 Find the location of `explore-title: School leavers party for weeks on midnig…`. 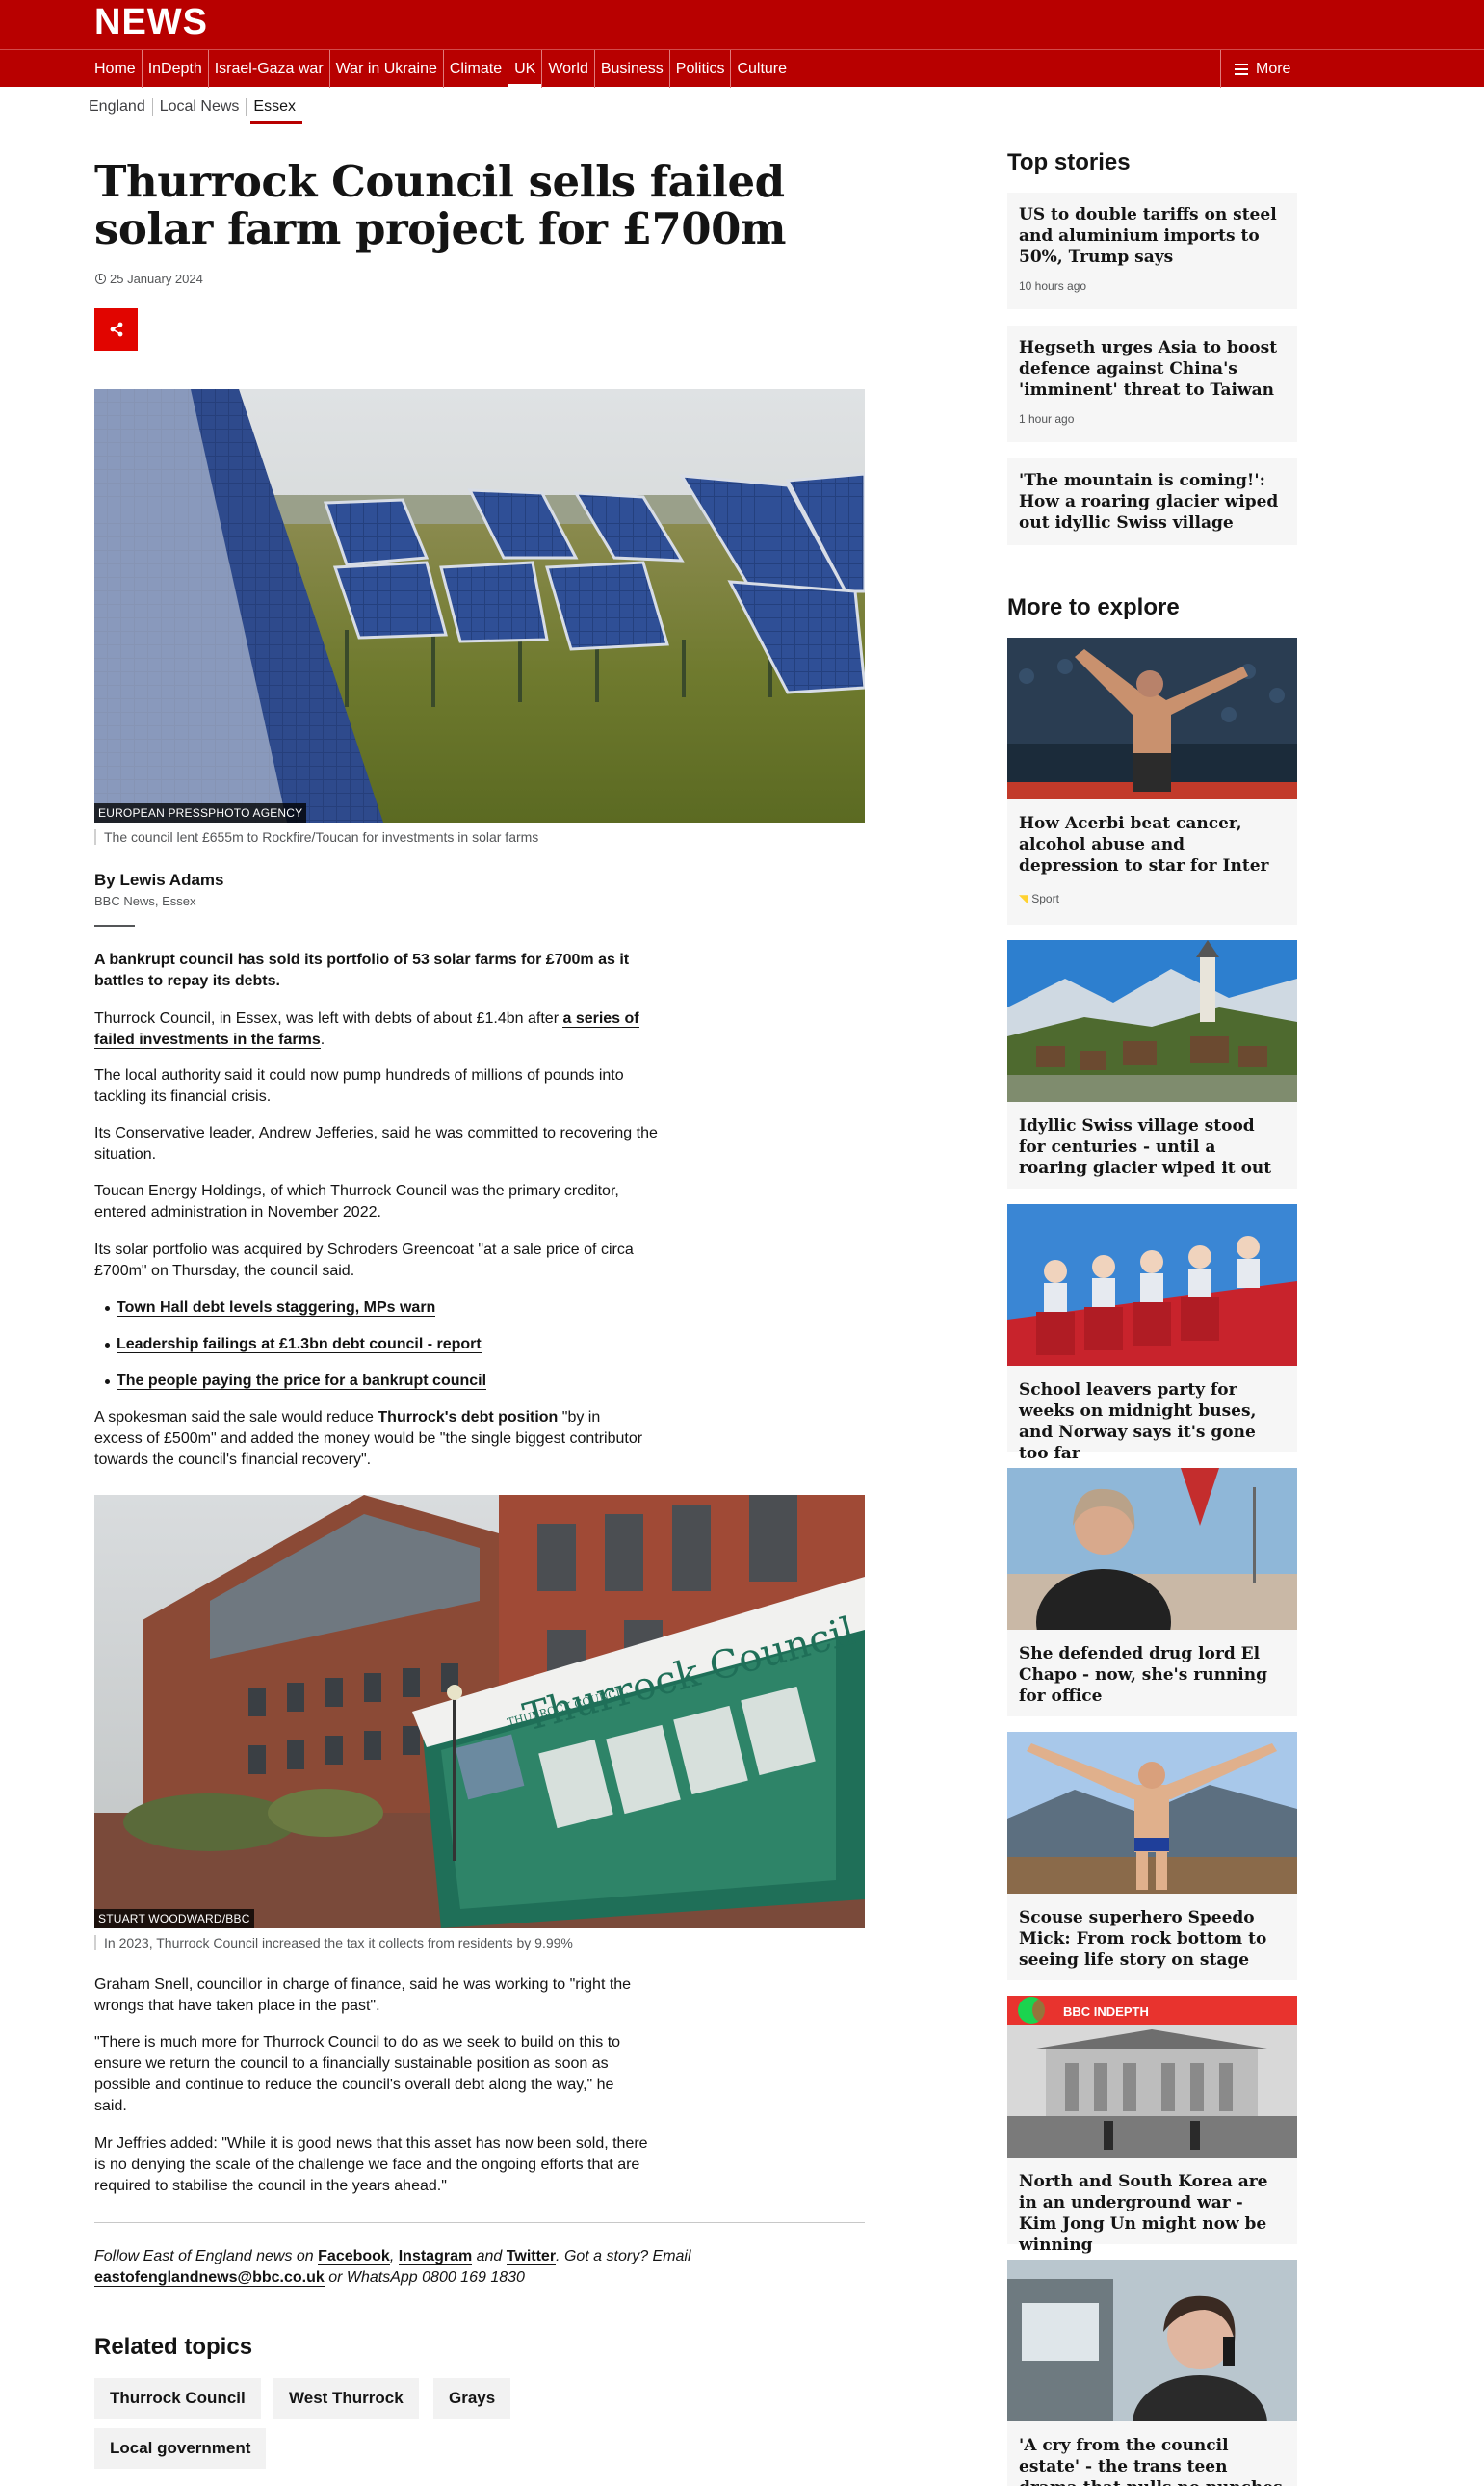

explore-title: School leavers party for weeks on midnig… is located at coordinates (1138, 1421).